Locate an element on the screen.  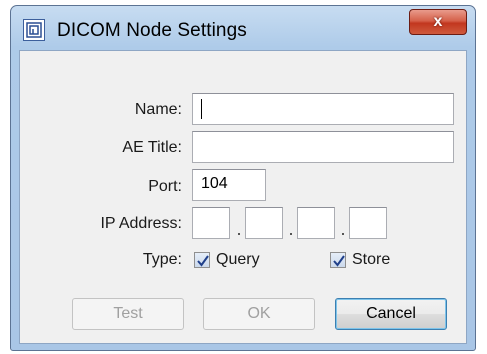
cancel-button: Cancel is located at coordinates (391, 314).